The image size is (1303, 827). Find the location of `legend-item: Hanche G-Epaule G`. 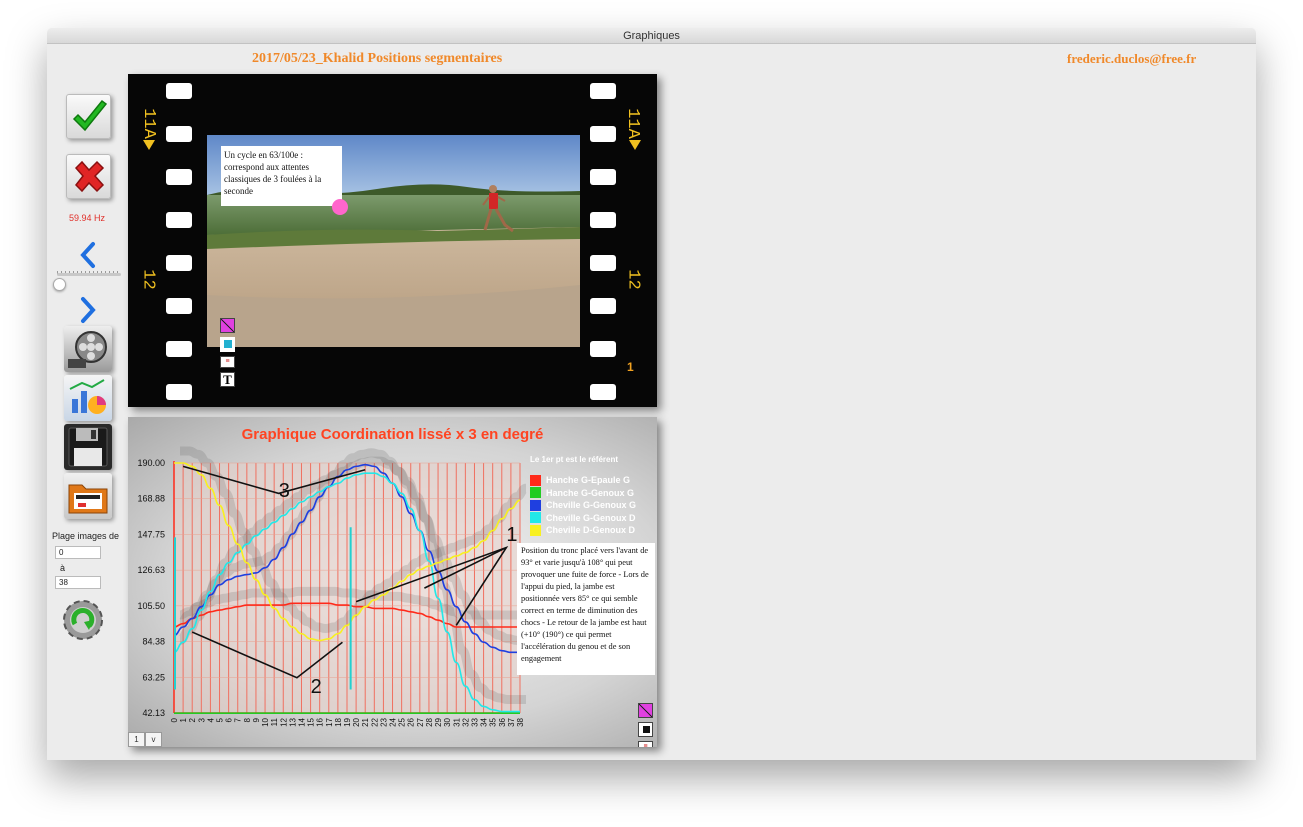

legend-item: Hanche G-Epaule G is located at coordinates (589, 480).